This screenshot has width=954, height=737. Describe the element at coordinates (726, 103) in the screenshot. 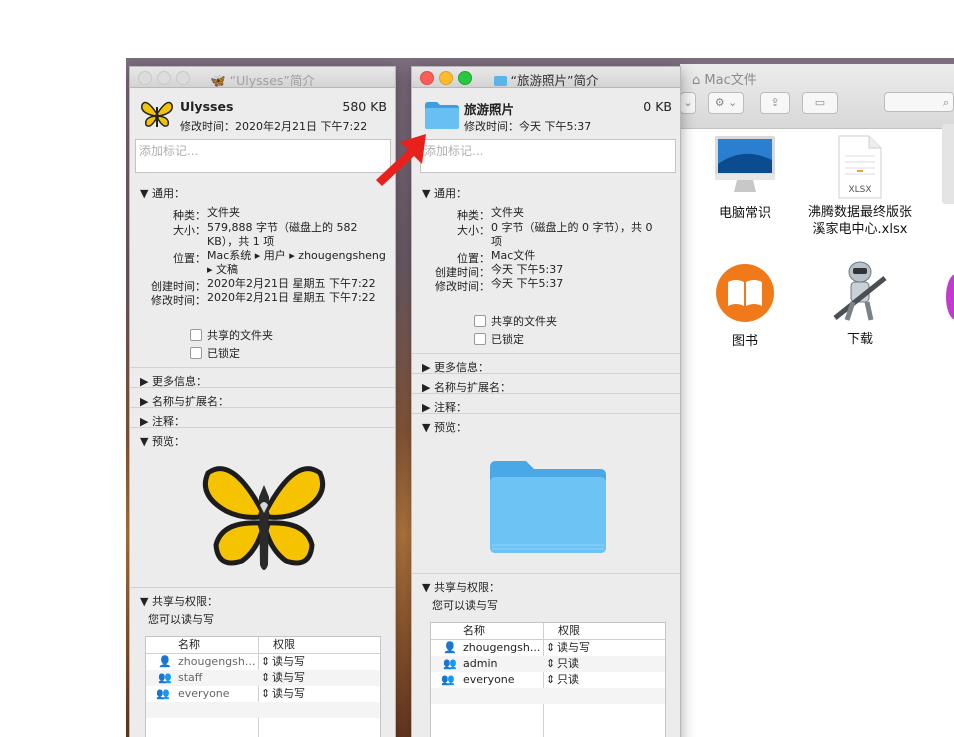

I see `action-gear-button: ⚙ ⌄` at that location.